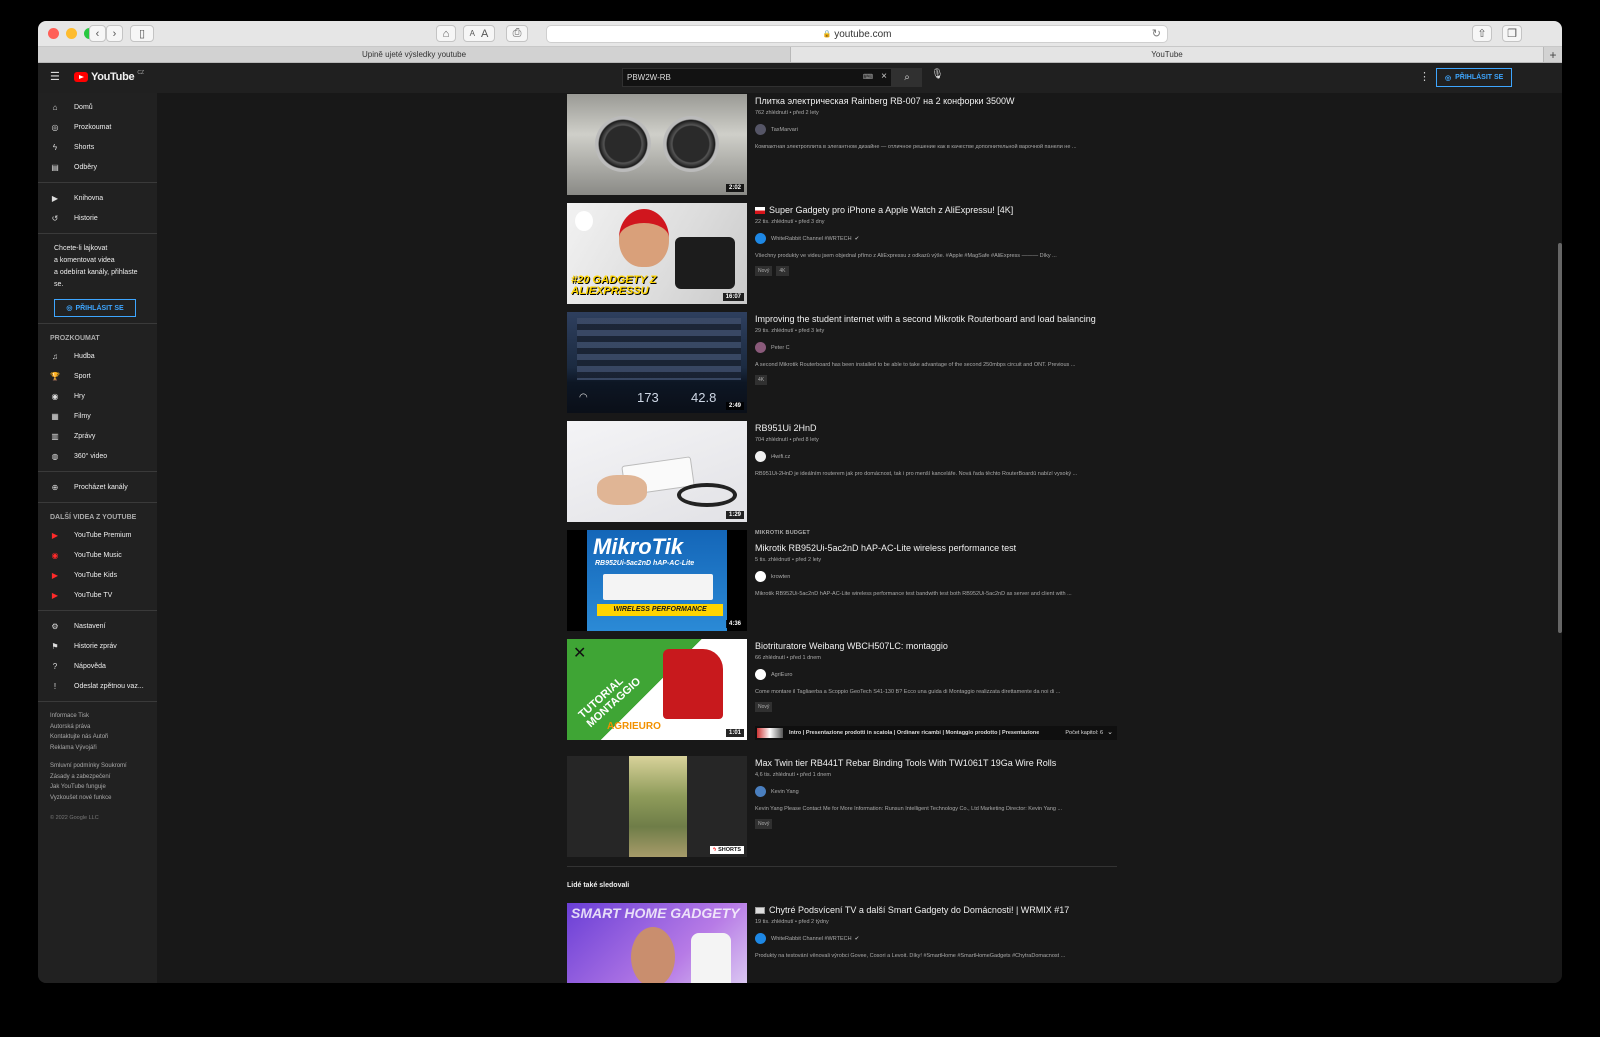  Describe the element at coordinates (1553, 54) in the screenshot. I see `new-tab-button: +` at that location.